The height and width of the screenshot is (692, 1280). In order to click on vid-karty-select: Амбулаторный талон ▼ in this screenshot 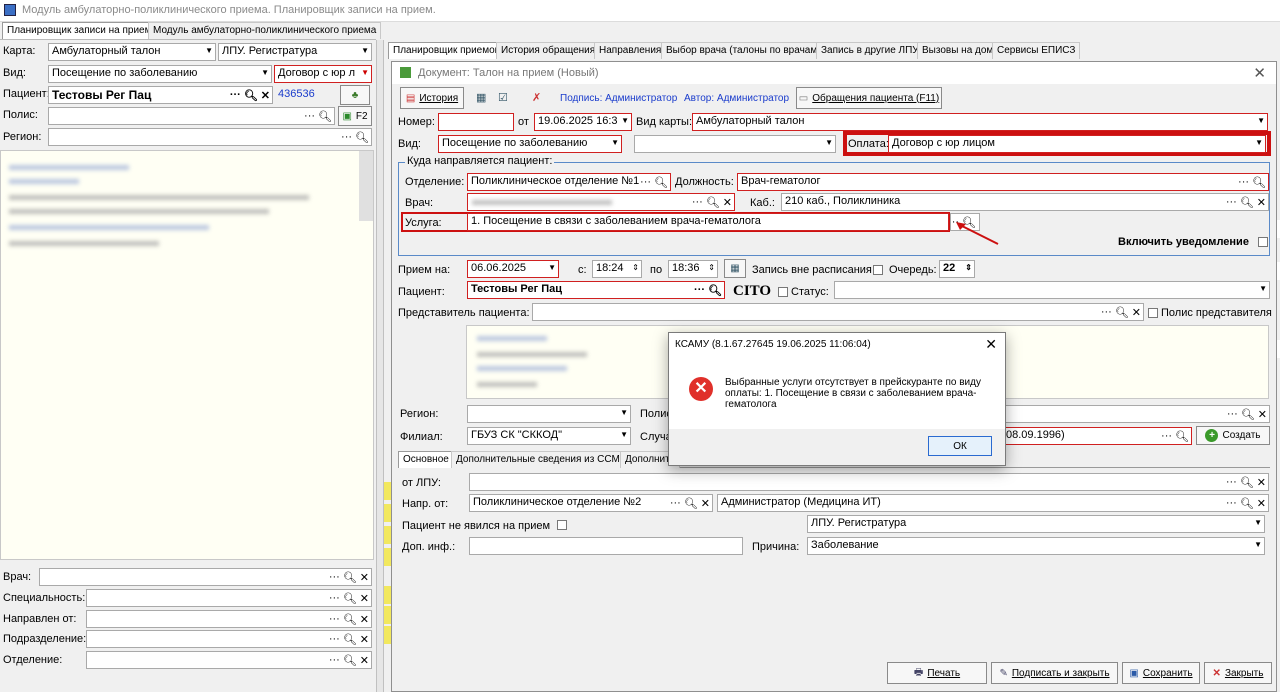, I will do `click(980, 122)`.